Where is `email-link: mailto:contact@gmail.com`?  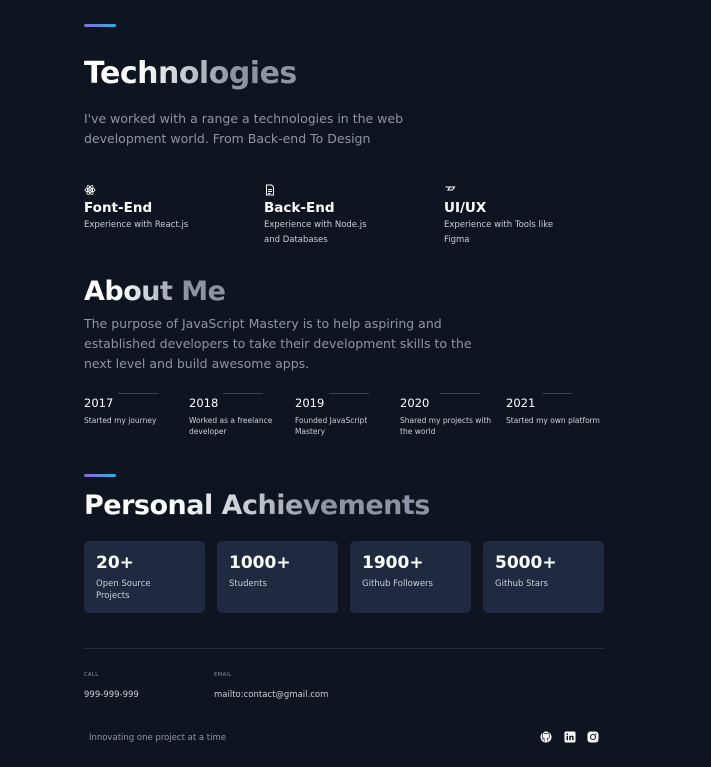 email-link: mailto:contact@gmail.com is located at coordinates (271, 695).